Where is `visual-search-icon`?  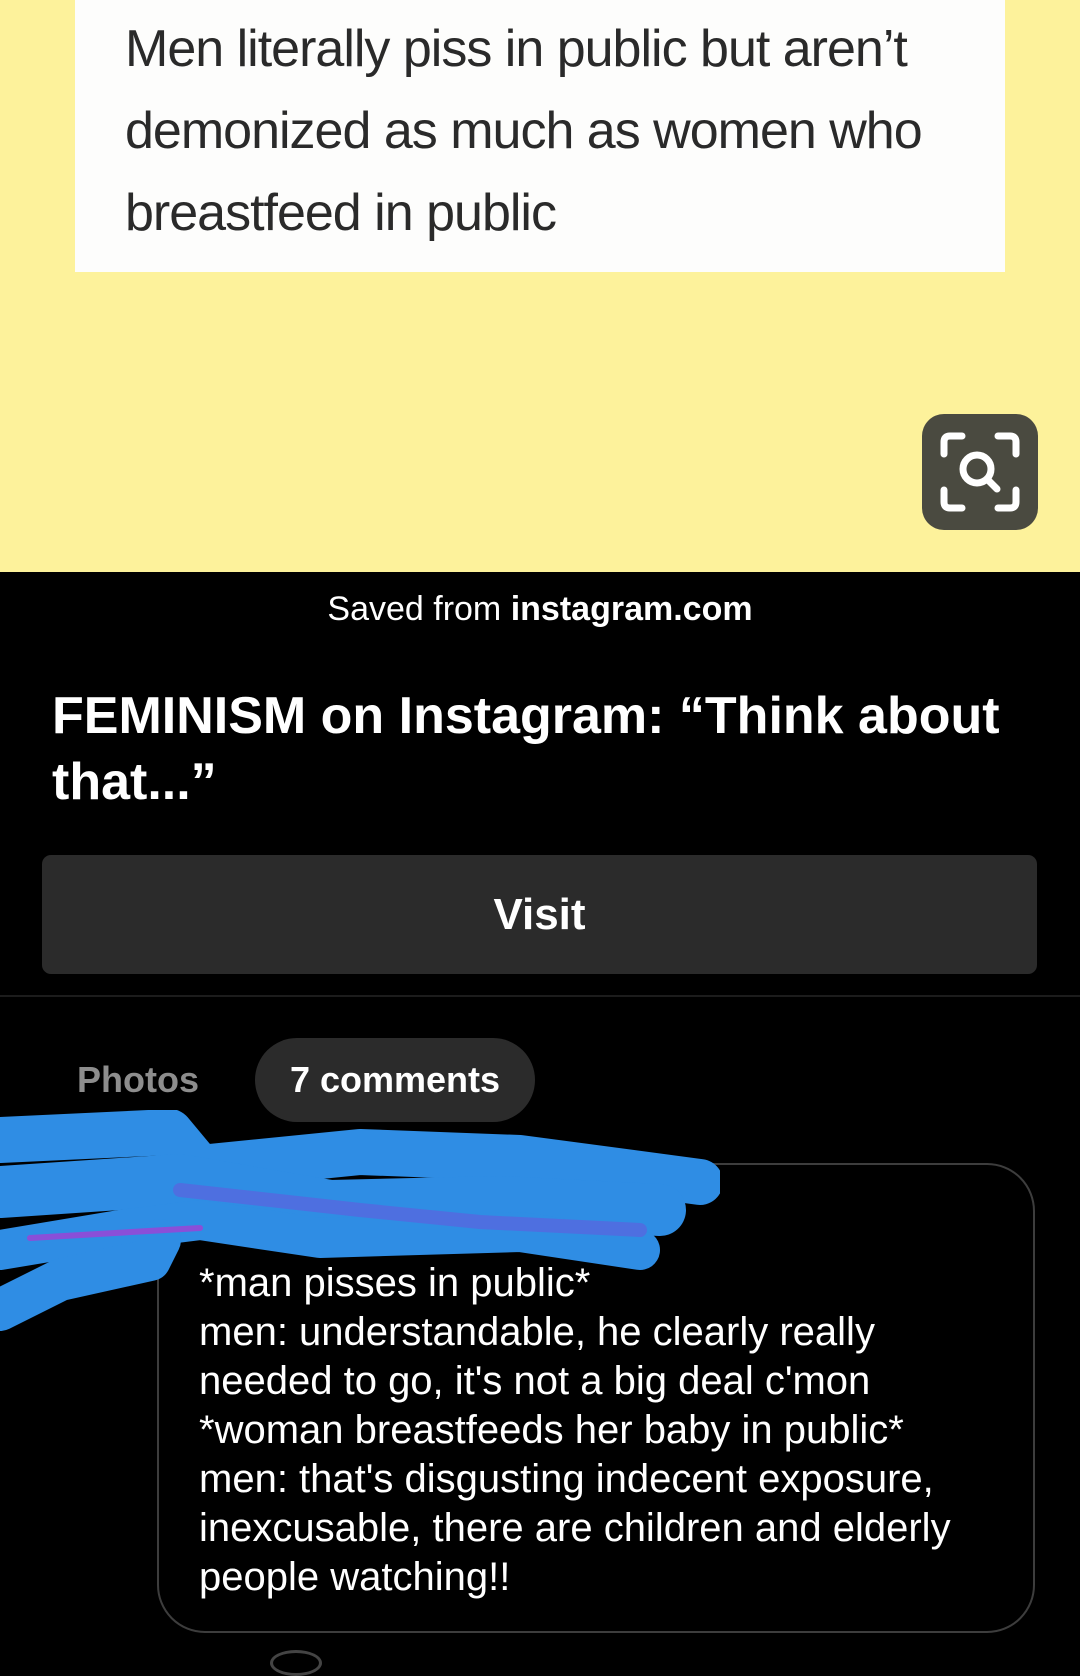
visual-search-icon is located at coordinates (980, 472).